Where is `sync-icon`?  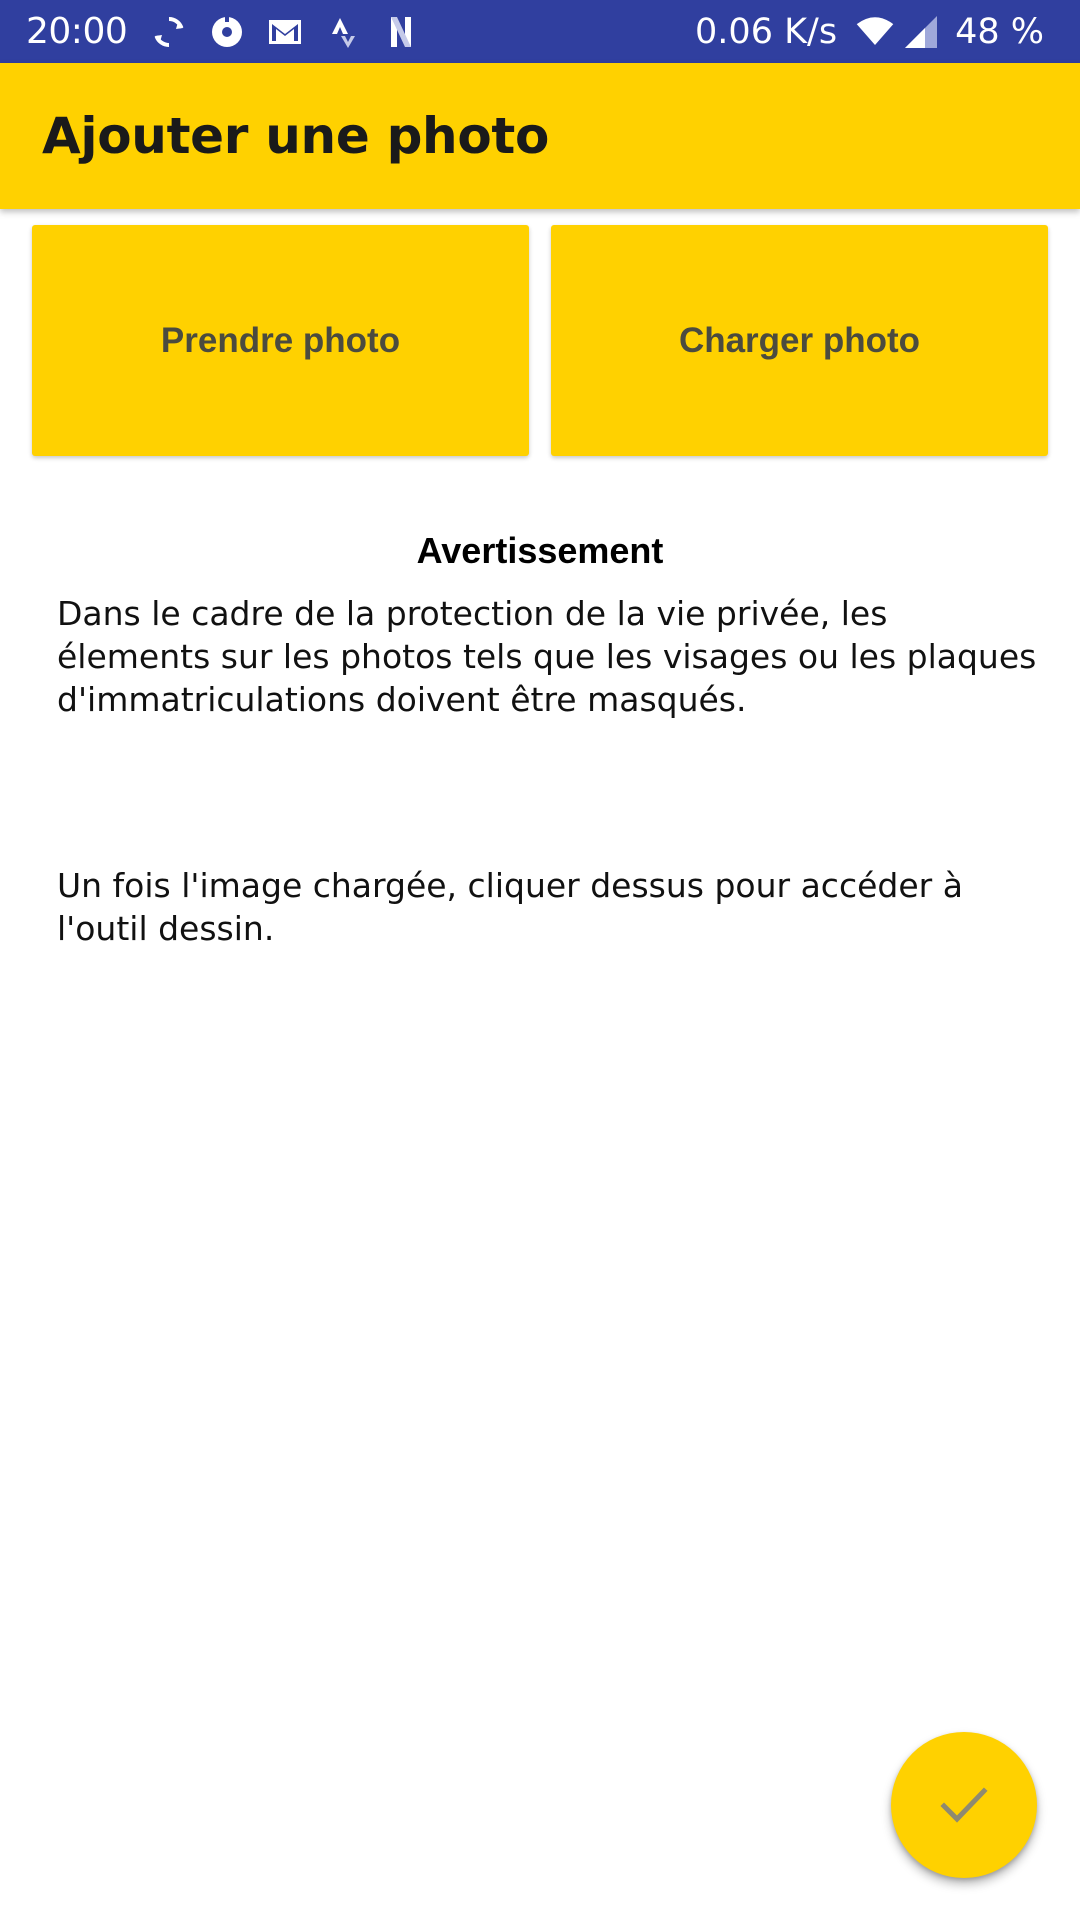 sync-icon is located at coordinates (169, 32).